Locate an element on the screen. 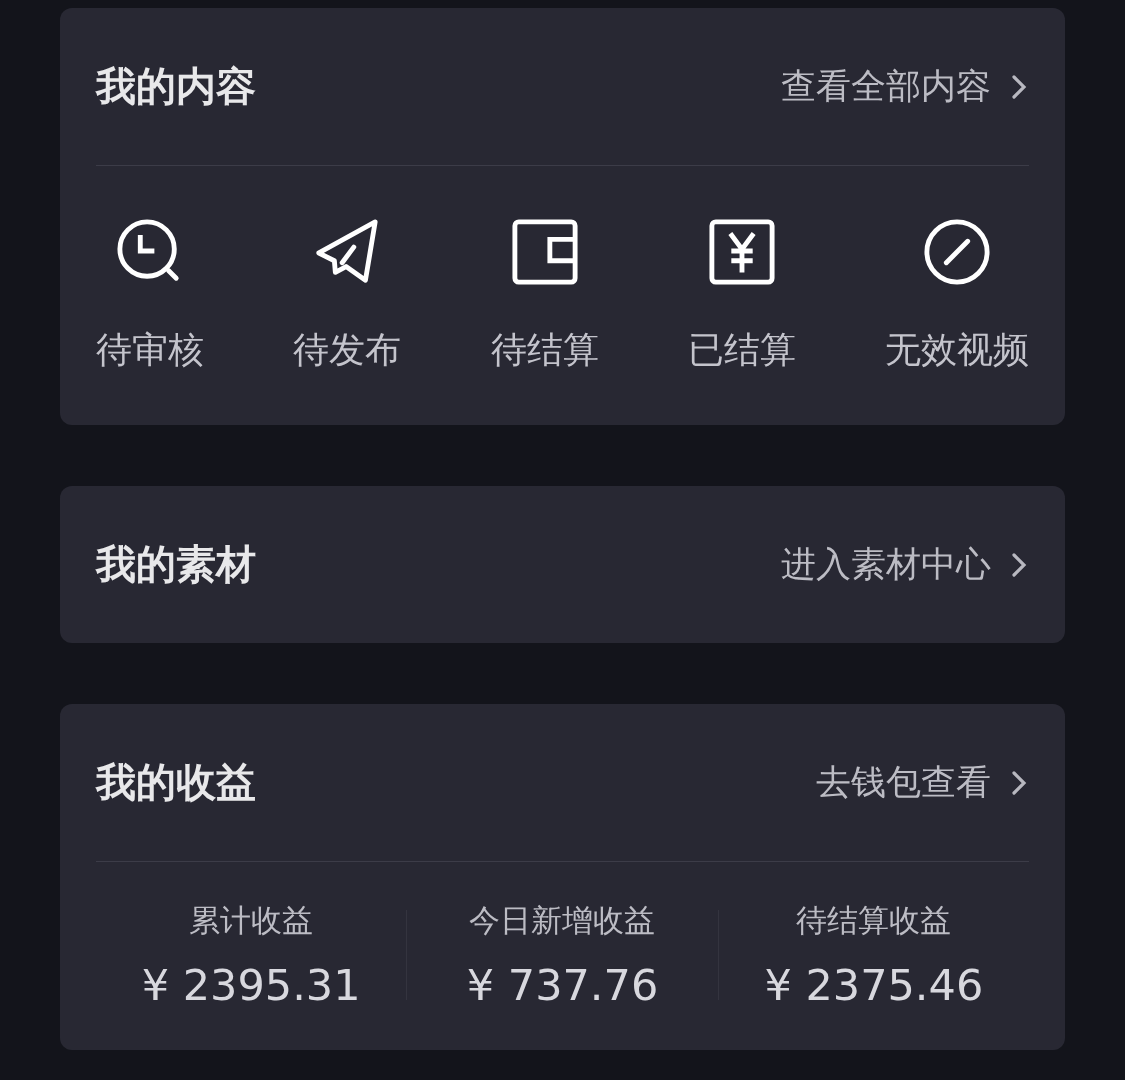 The height and width of the screenshot is (1080, 1125). section-title: 我的内容 is located at coordinates (176, 86).